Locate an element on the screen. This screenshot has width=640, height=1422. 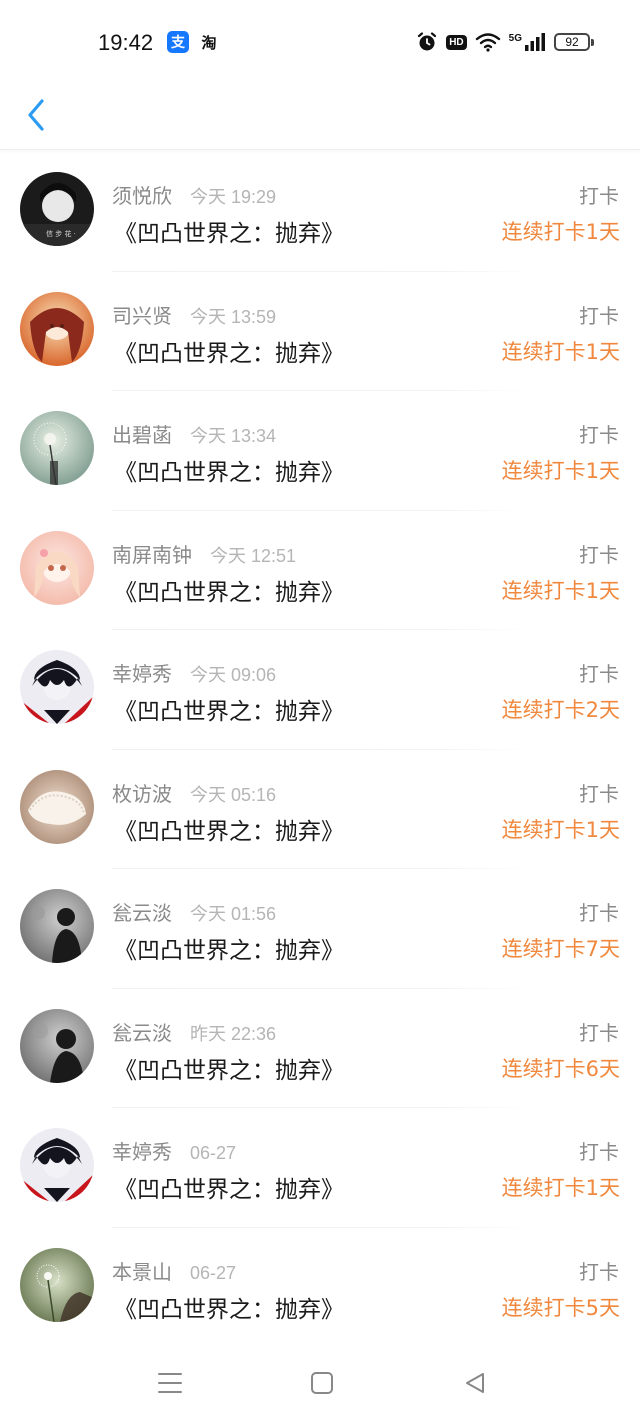
battery-icon: 92 is located at coordinates (574, 42).